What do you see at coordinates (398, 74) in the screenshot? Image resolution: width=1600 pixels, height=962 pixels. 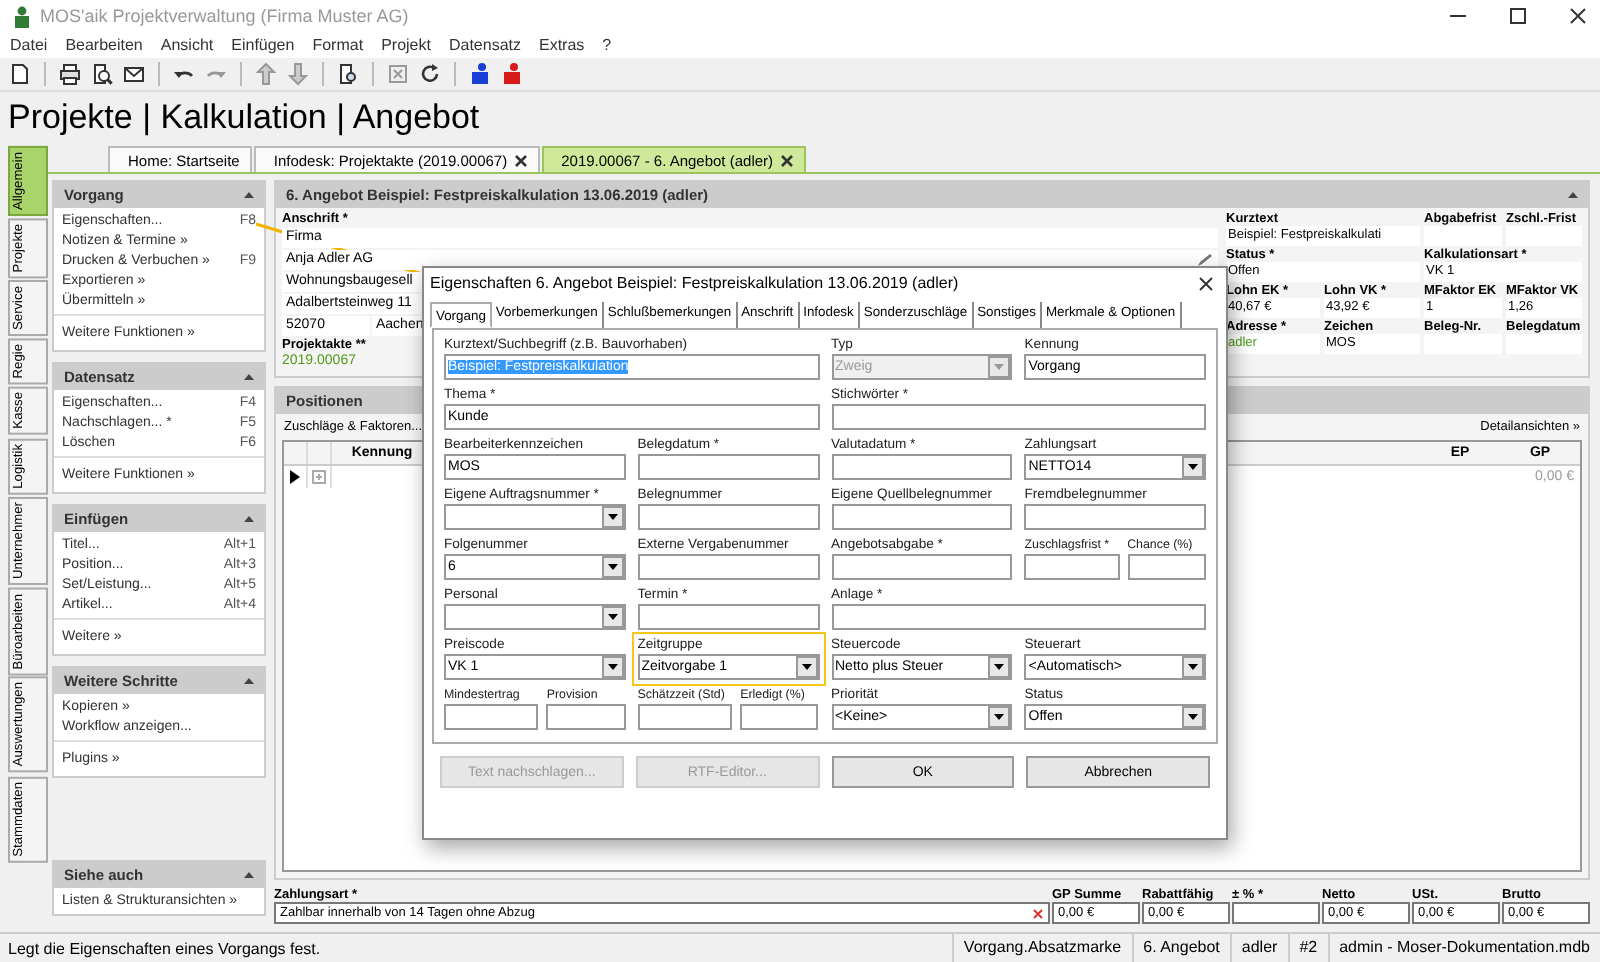 I see `close-box-icon` at bounding box center [398, 74].